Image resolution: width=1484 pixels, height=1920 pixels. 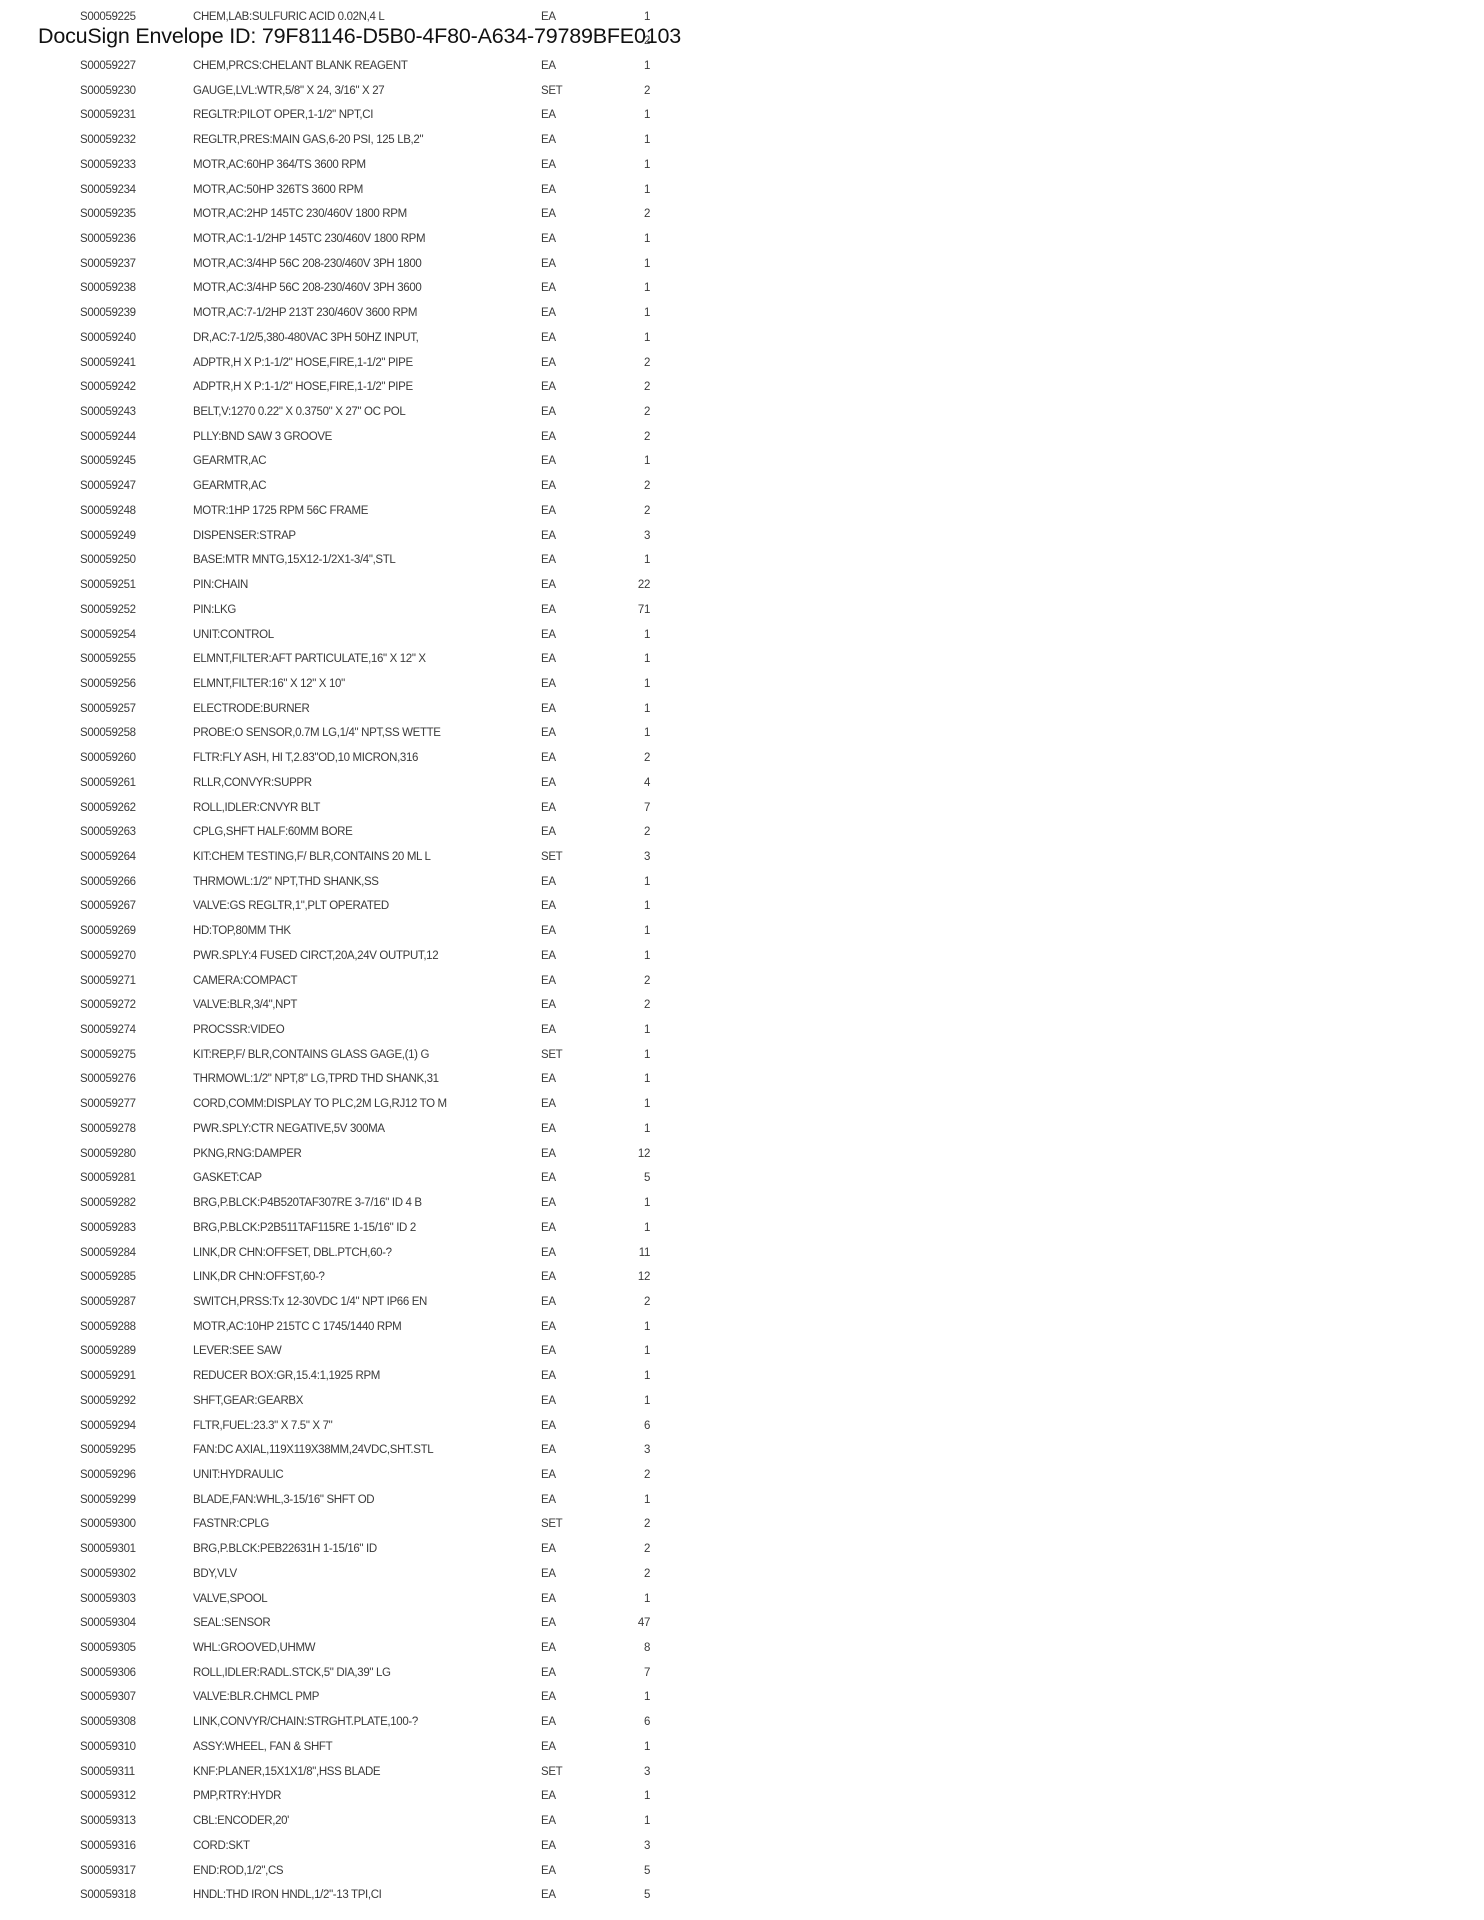 I want to click on item-id: S00059238, so click(x=108, y=288).